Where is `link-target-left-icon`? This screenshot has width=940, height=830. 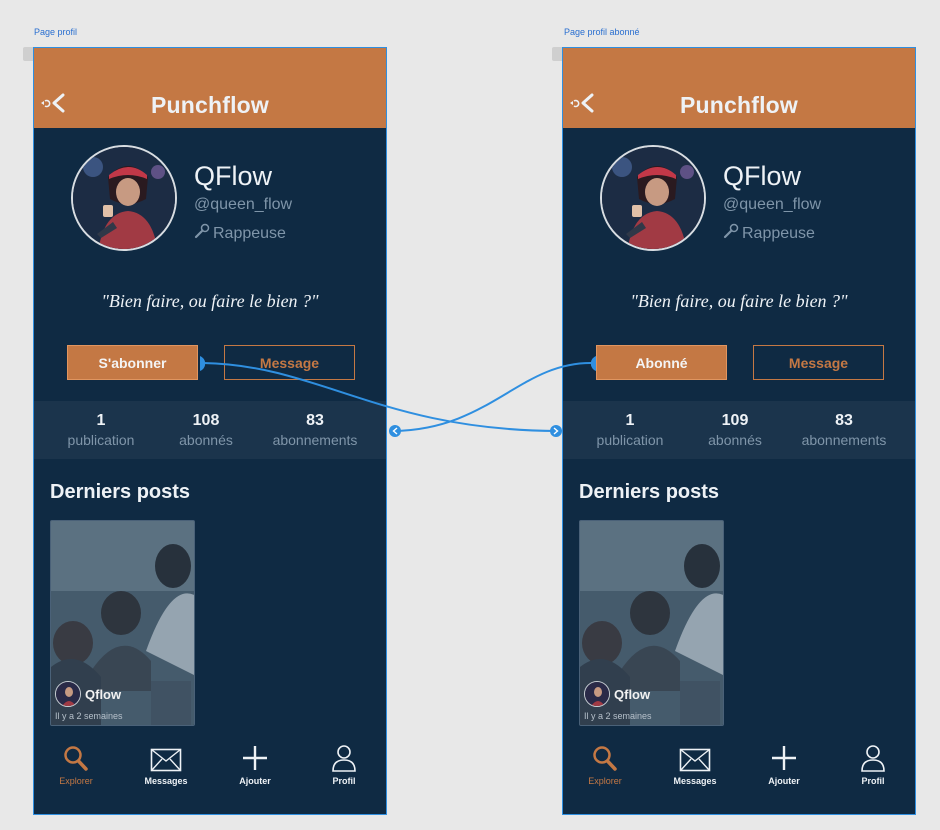 link-target-left-icon is located at coordinates (395, 431).